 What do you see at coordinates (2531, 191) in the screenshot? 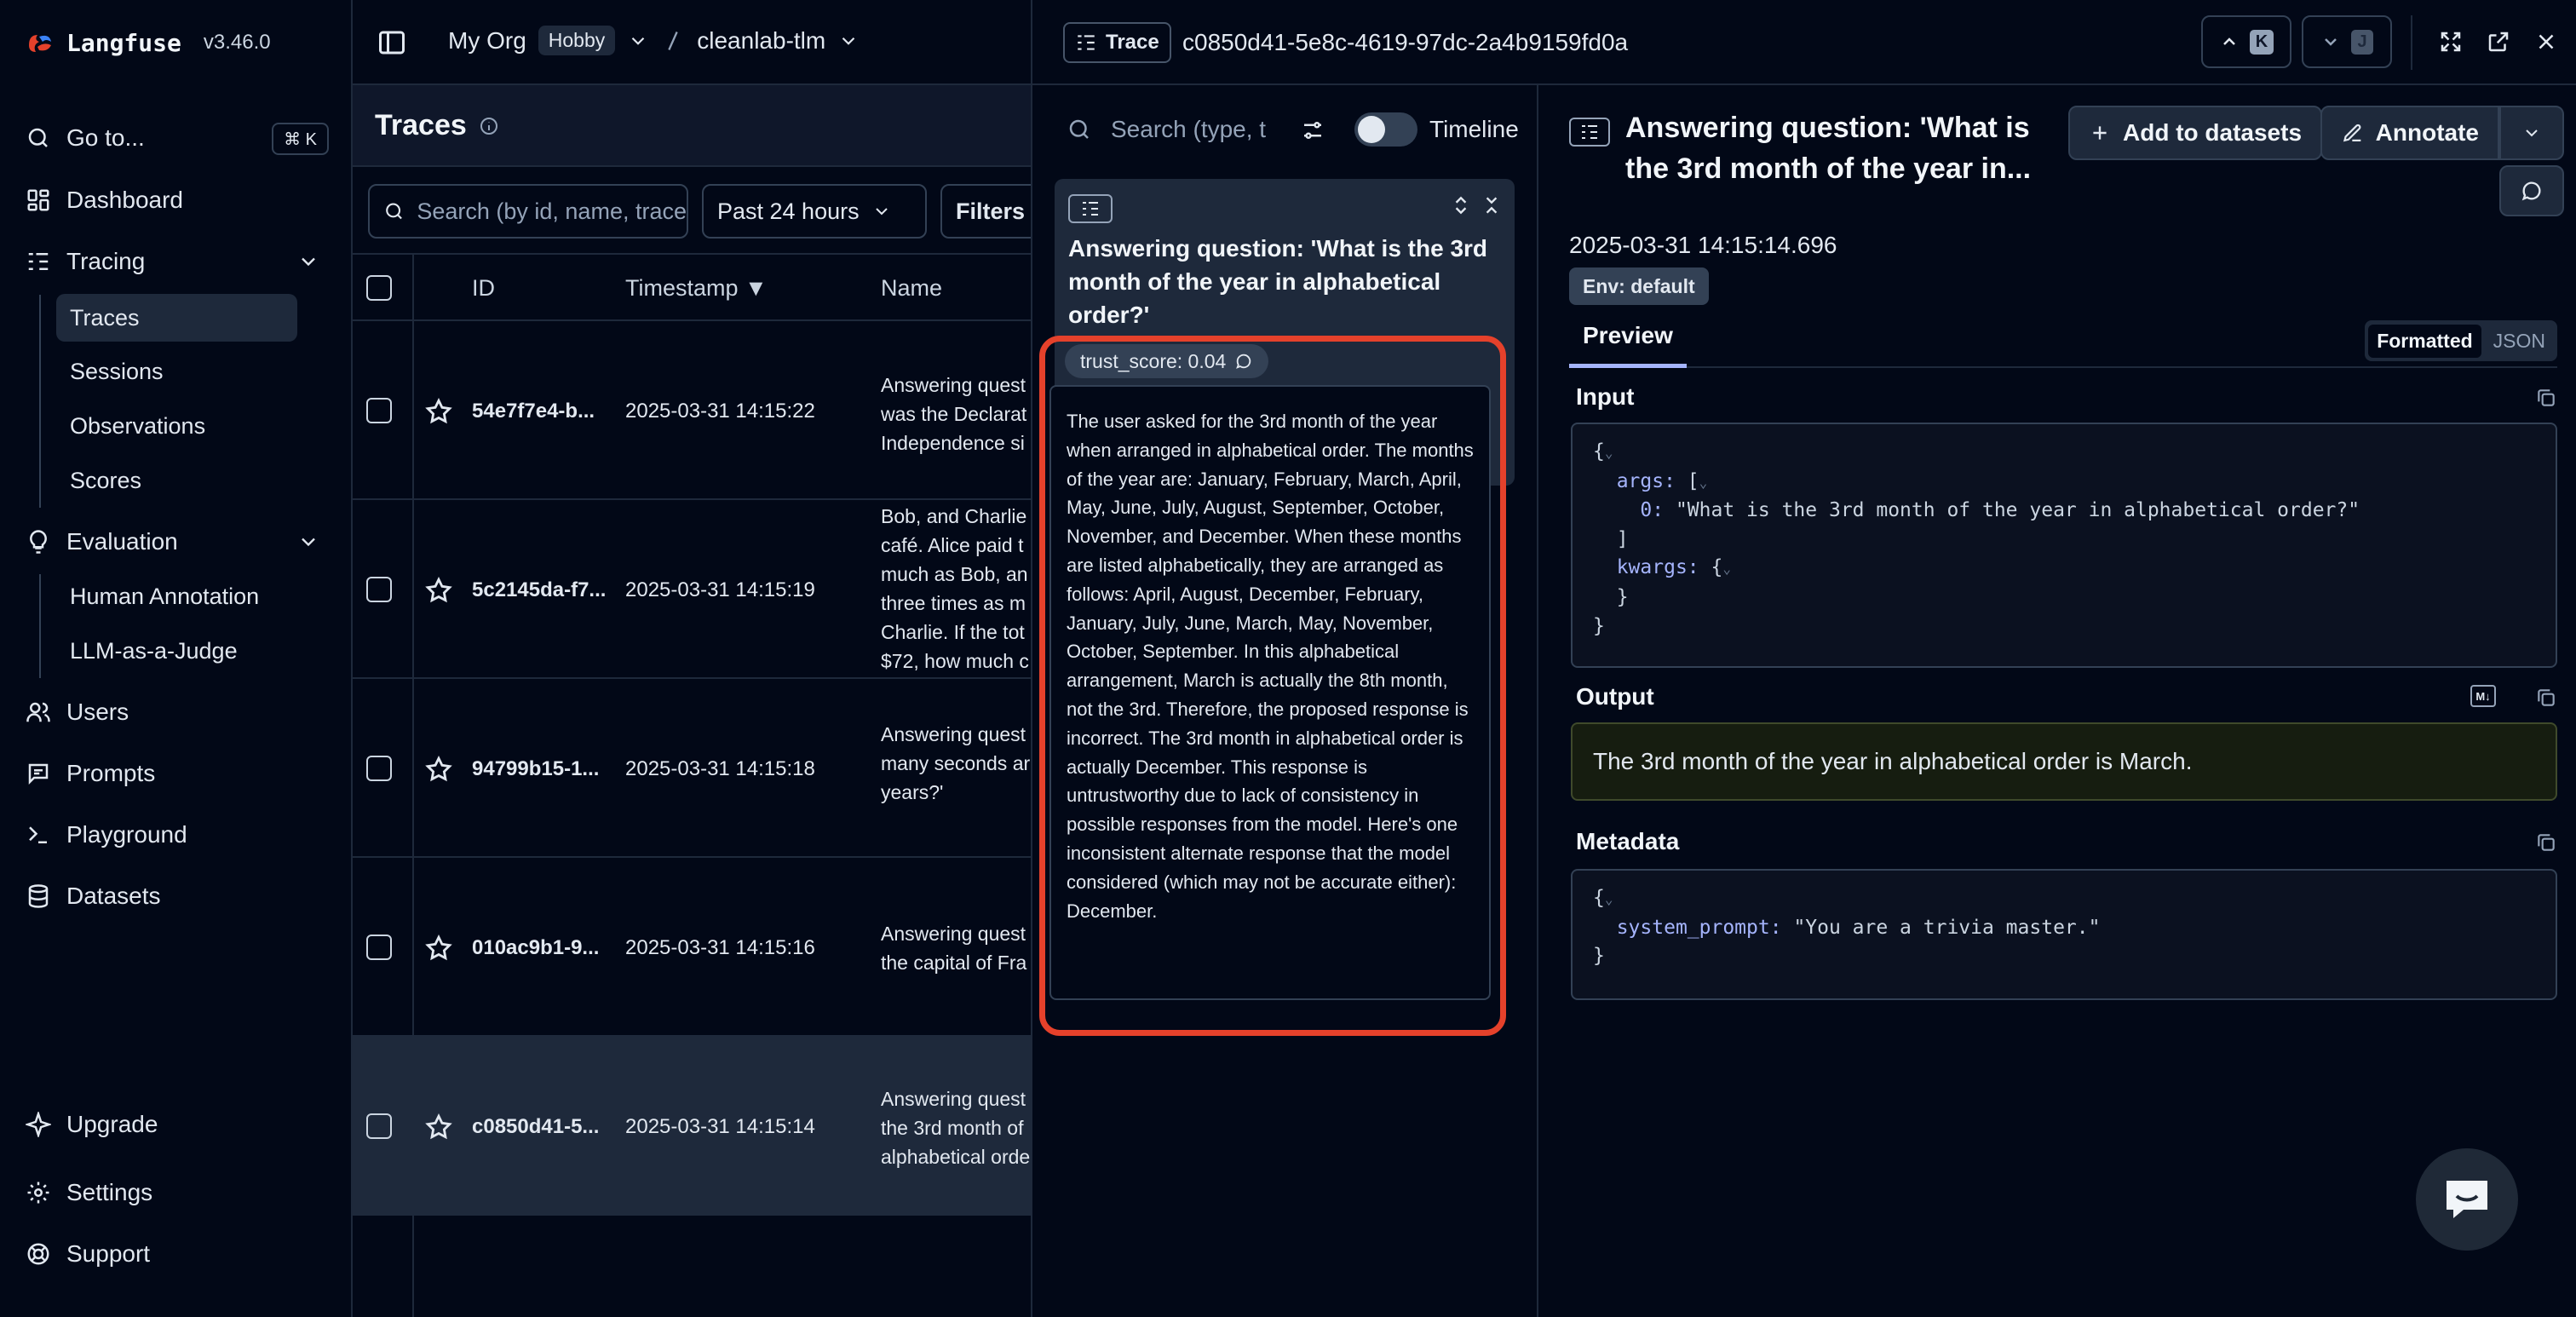
I see `comments-button` at bounding box center [2531, 191].